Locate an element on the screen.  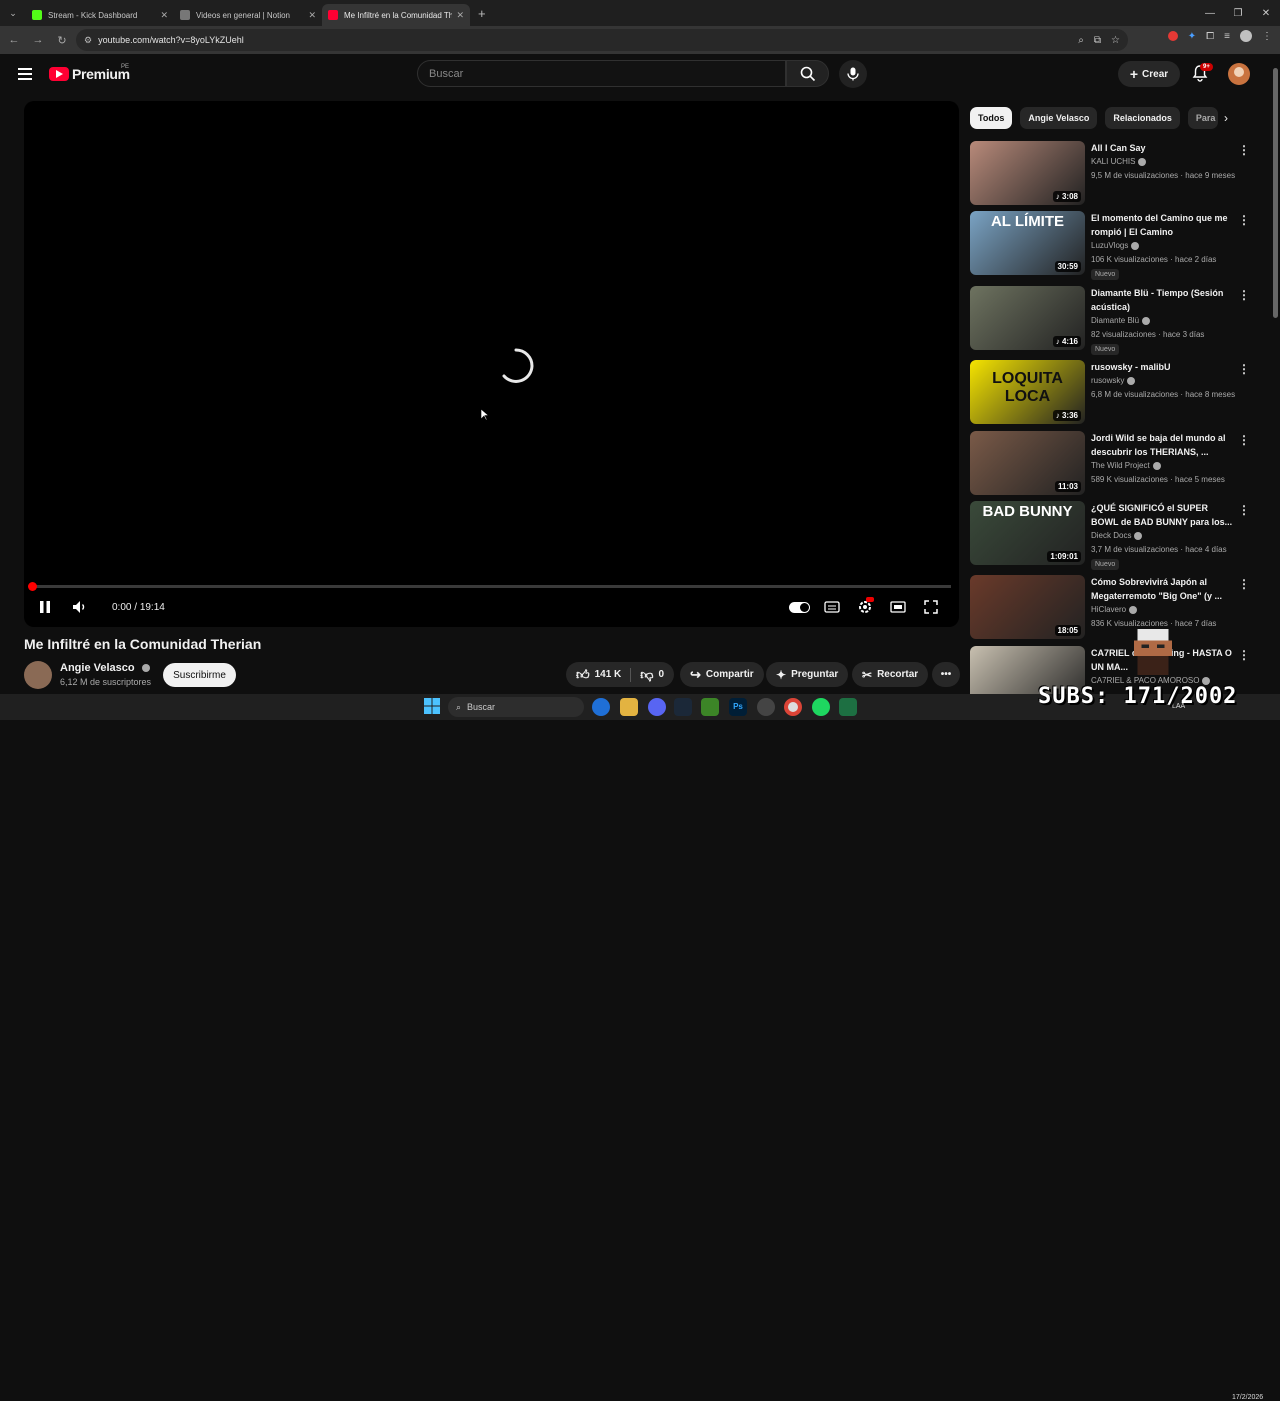
fullscreen-button is located at coordinates (931, 607).